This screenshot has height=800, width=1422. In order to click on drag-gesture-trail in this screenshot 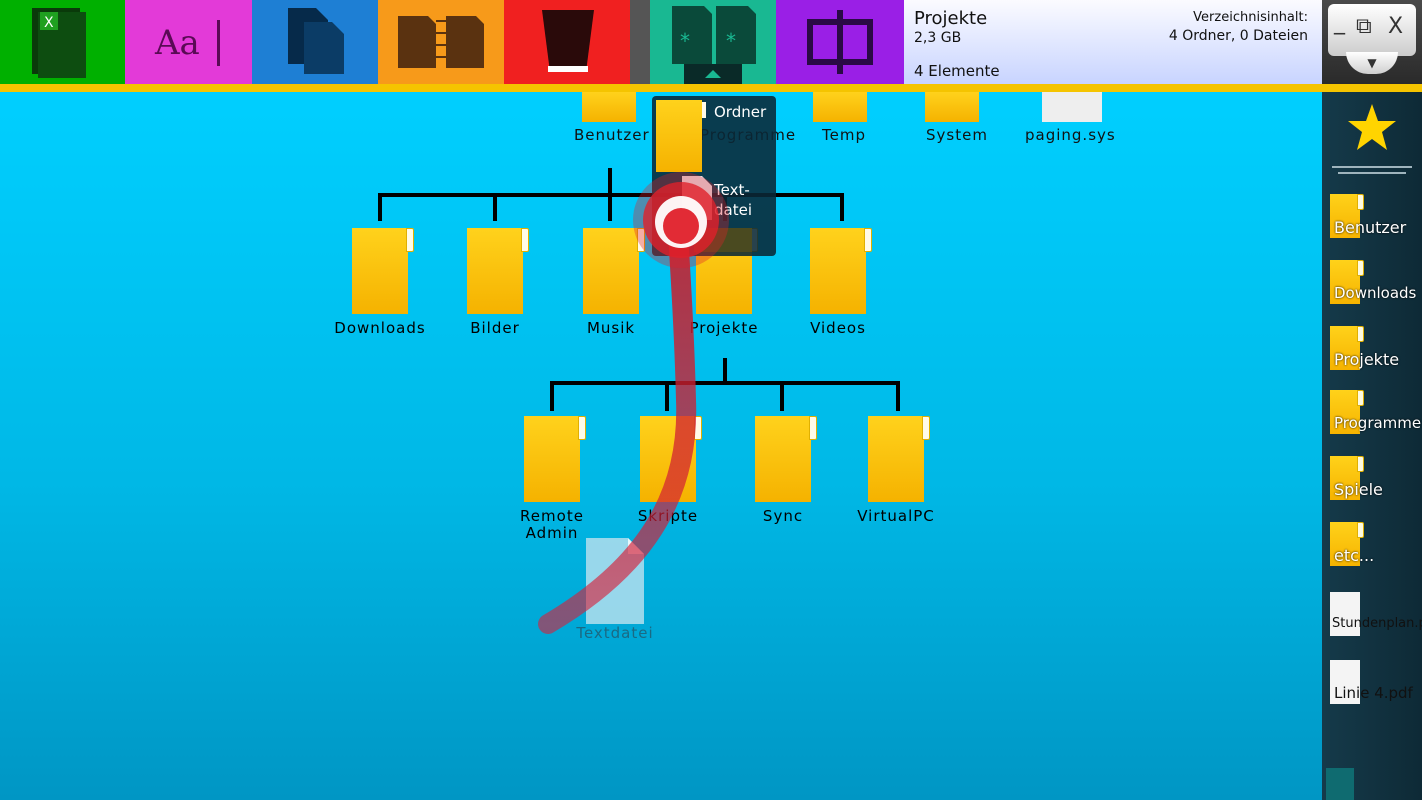, I will do `click(633, 403)`.